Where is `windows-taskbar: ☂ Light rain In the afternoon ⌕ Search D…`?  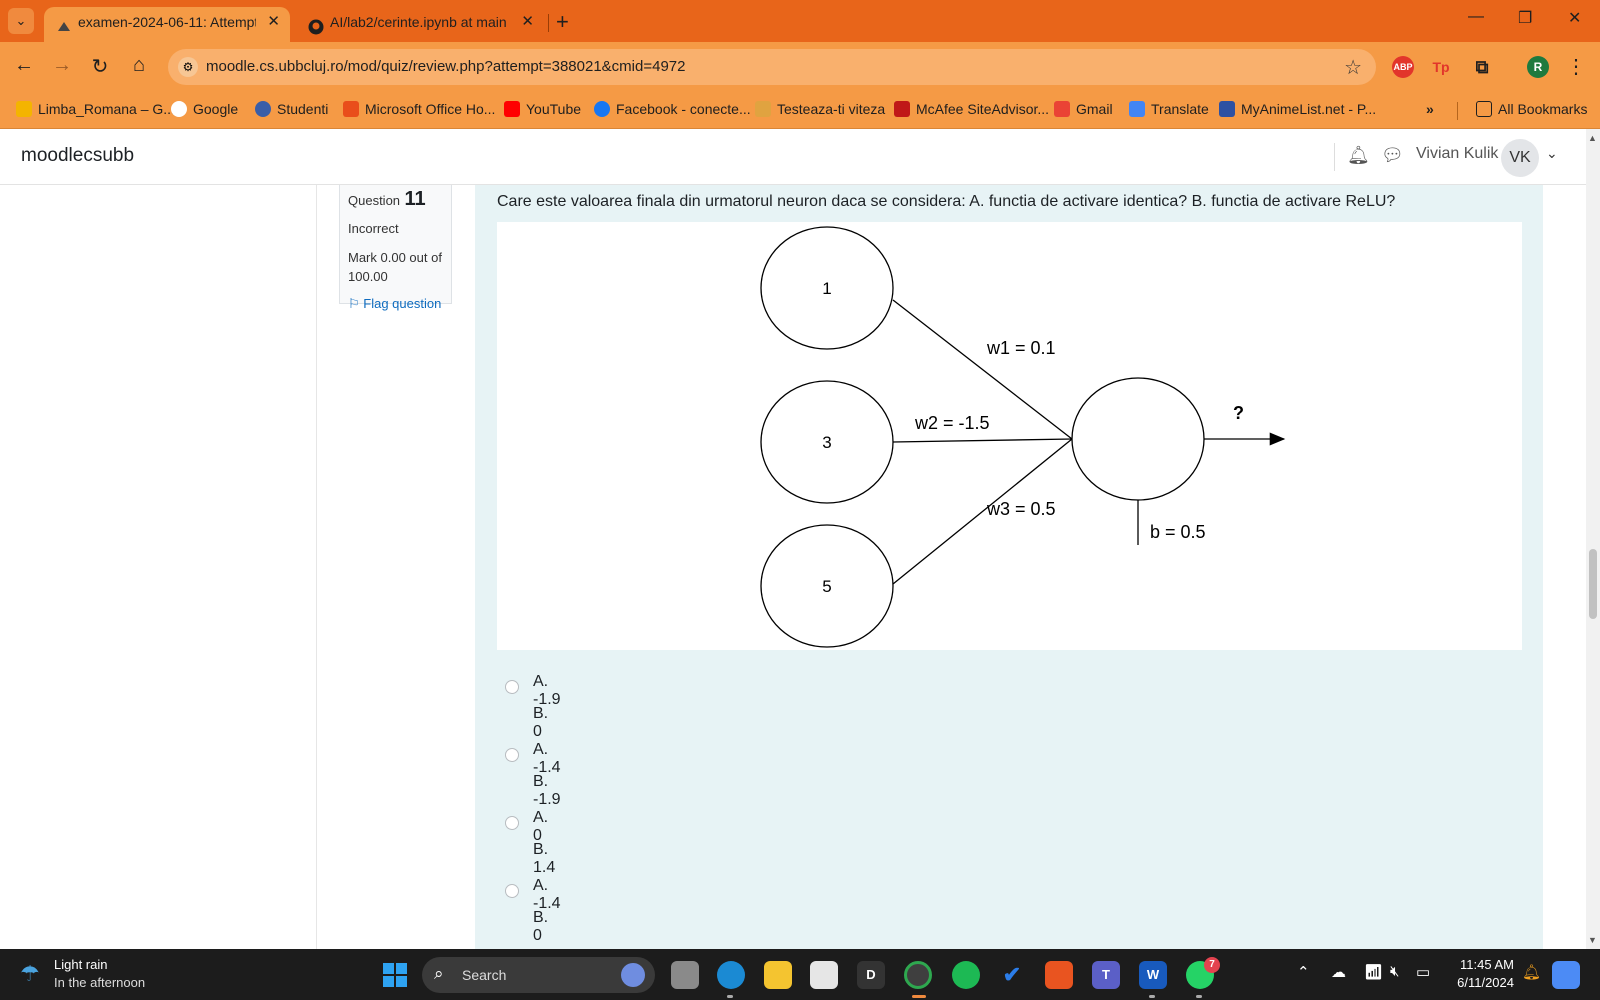
windows-taskbar: ☂ Light rain In the afternoon ⌕ Search D… is located at coordinates (800, 974).